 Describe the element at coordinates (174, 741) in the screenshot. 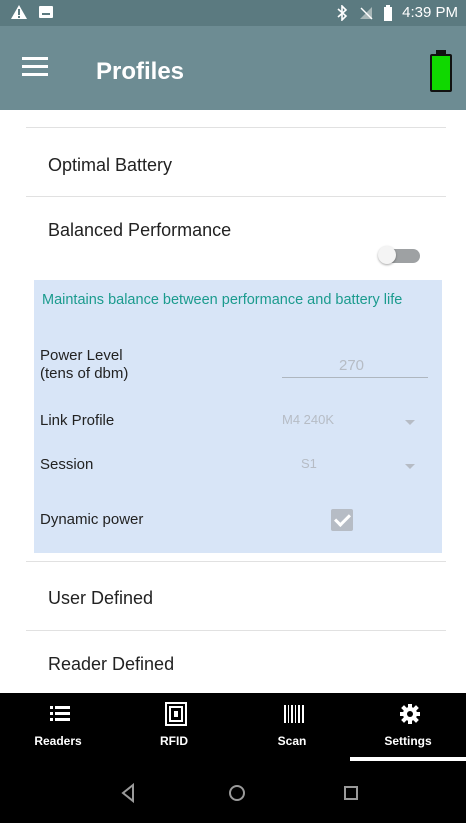

I see `tab-rfid-label: RFID` at that location.